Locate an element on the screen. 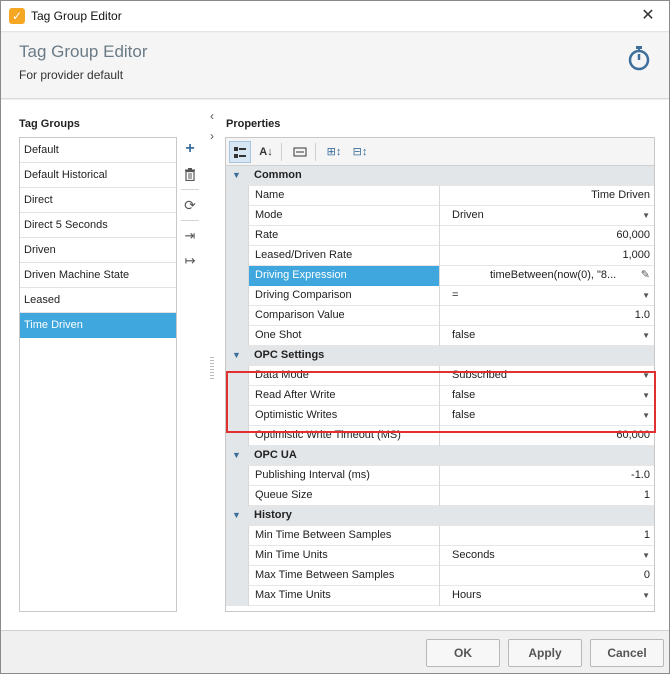 This screenshot has width=670, height=674. property-row: Data Mode Subscribed ▼ is located at coordinates (440, 376).